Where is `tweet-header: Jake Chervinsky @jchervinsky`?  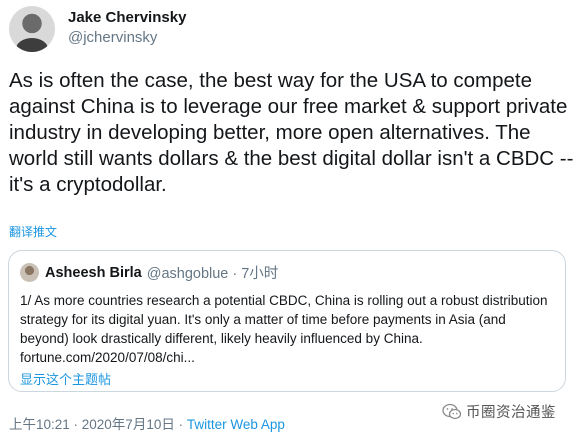
tweet-header: Jake Chervinsky @jchervinsky is located at coordinates (97, 29).